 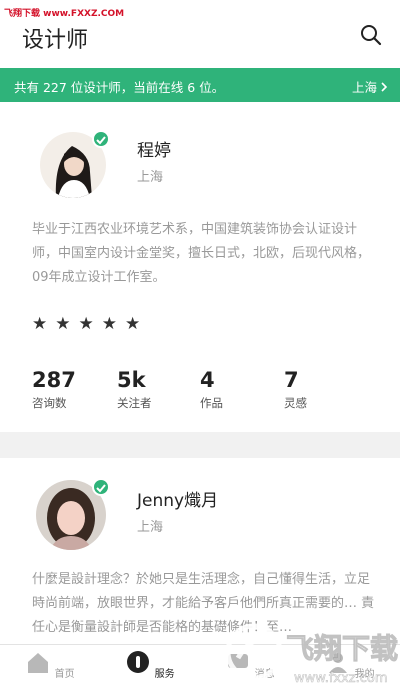 I want to click on page-title: 设计师, so click(x=55, y=40).